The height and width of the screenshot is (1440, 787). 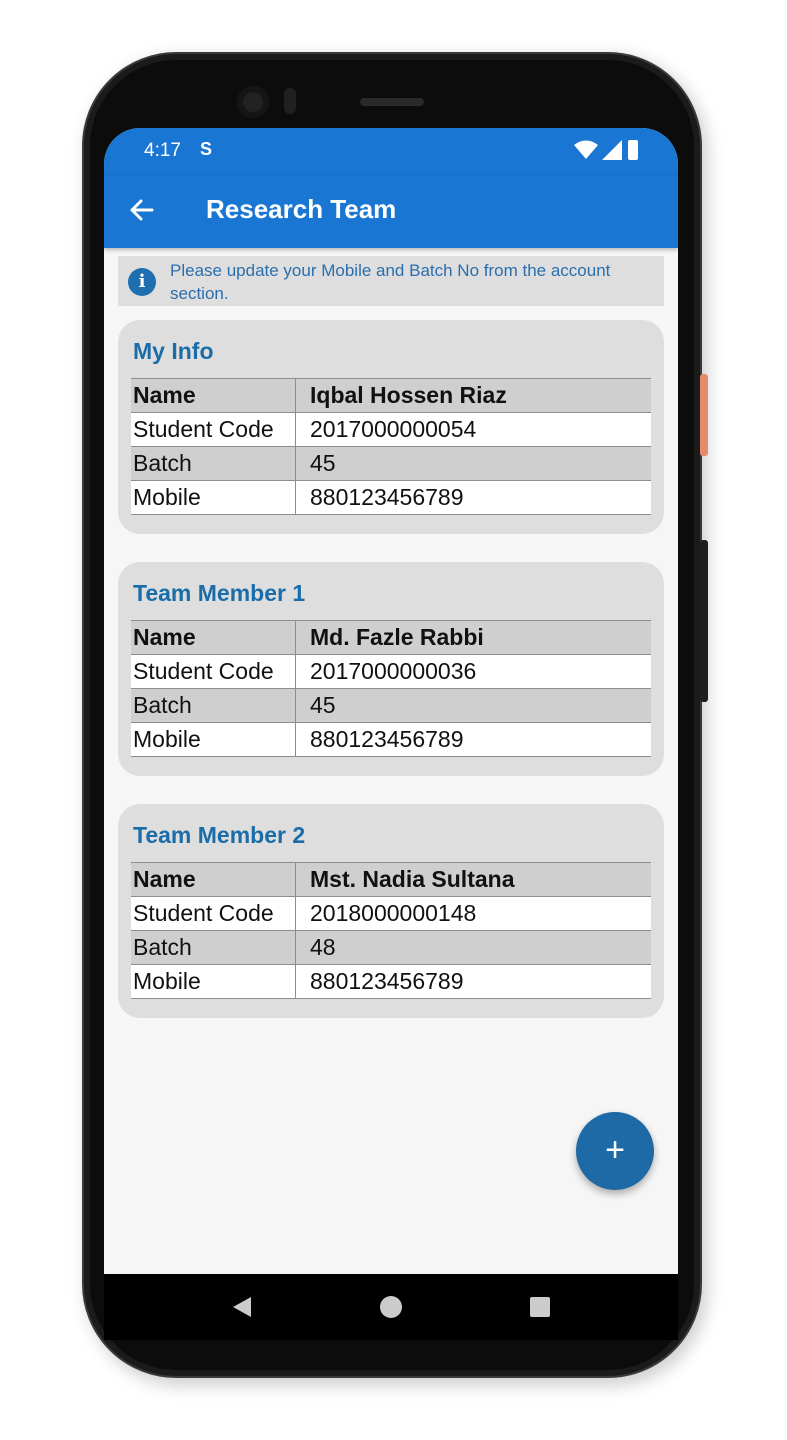 I want to click on nav-home-icon, so click(x=391, y=1307).